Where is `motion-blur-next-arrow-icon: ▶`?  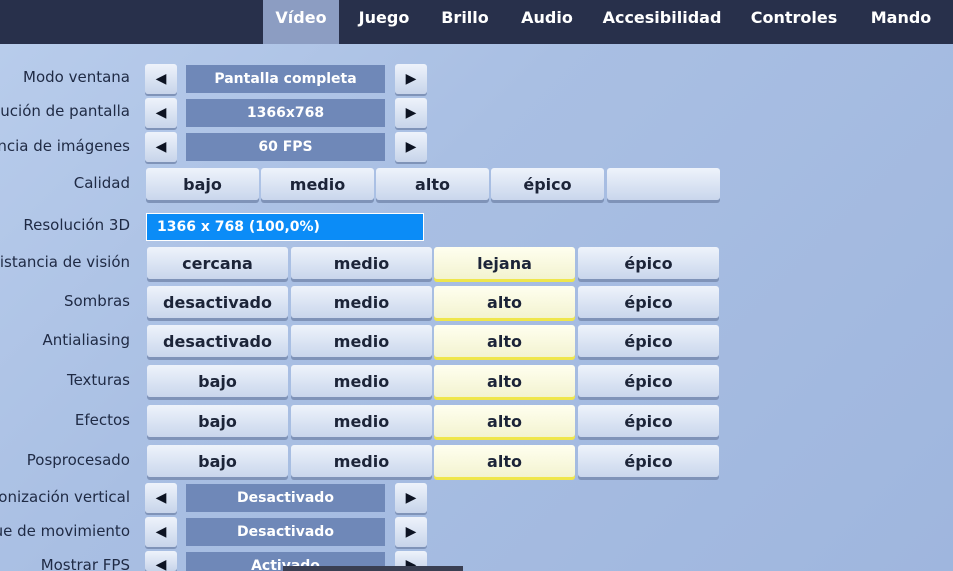
motion-blur-next-arrow-icon: ▶ is located at coordinates (411, 532).